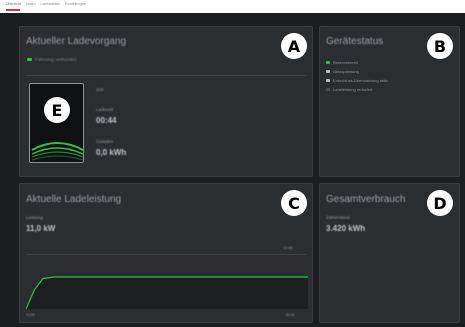 The width and height of the screenshot is (465, 327). Describe the element at coordinates (13, 4) in the screenshot. I see `tab-overview: Übersicht` at that location.